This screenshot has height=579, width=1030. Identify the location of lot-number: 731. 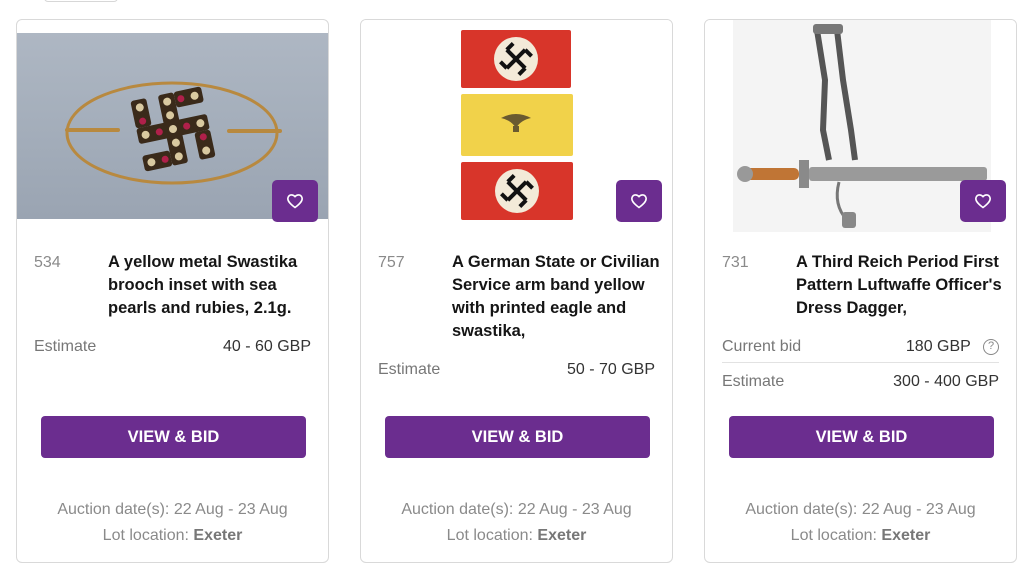
(735, 262).